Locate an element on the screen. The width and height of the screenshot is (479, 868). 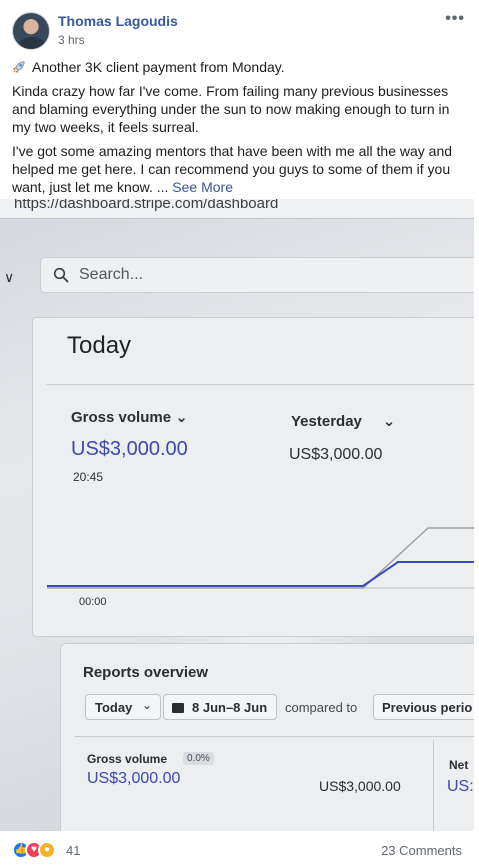
gross-volume-label: Gross volume ⌄ is located at coordinates (129, 417).